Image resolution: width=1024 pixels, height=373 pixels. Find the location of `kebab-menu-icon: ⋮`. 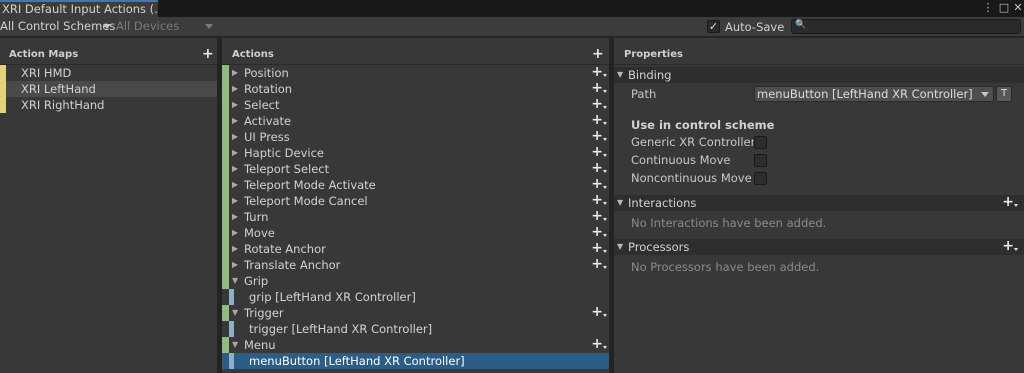

kebab-menu-icon: ⋮ is located at coordinates (988, 8).